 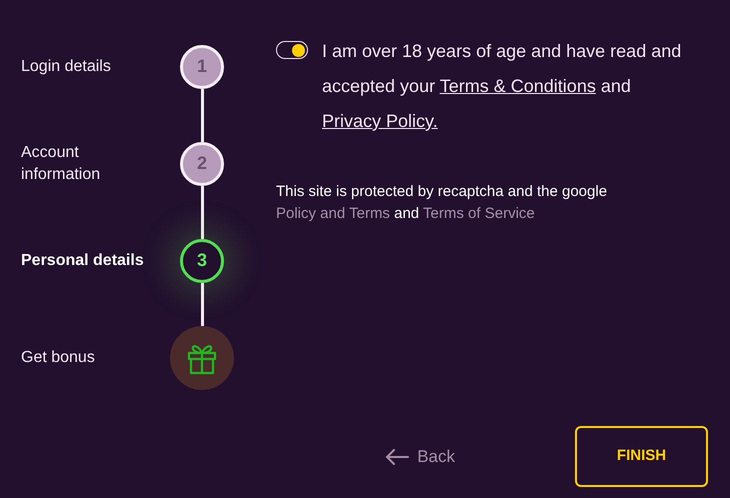 What do you see at coordinates (202, 164) in the screenshot?
I see `step-number: 2` at bounding box center [202, 164].